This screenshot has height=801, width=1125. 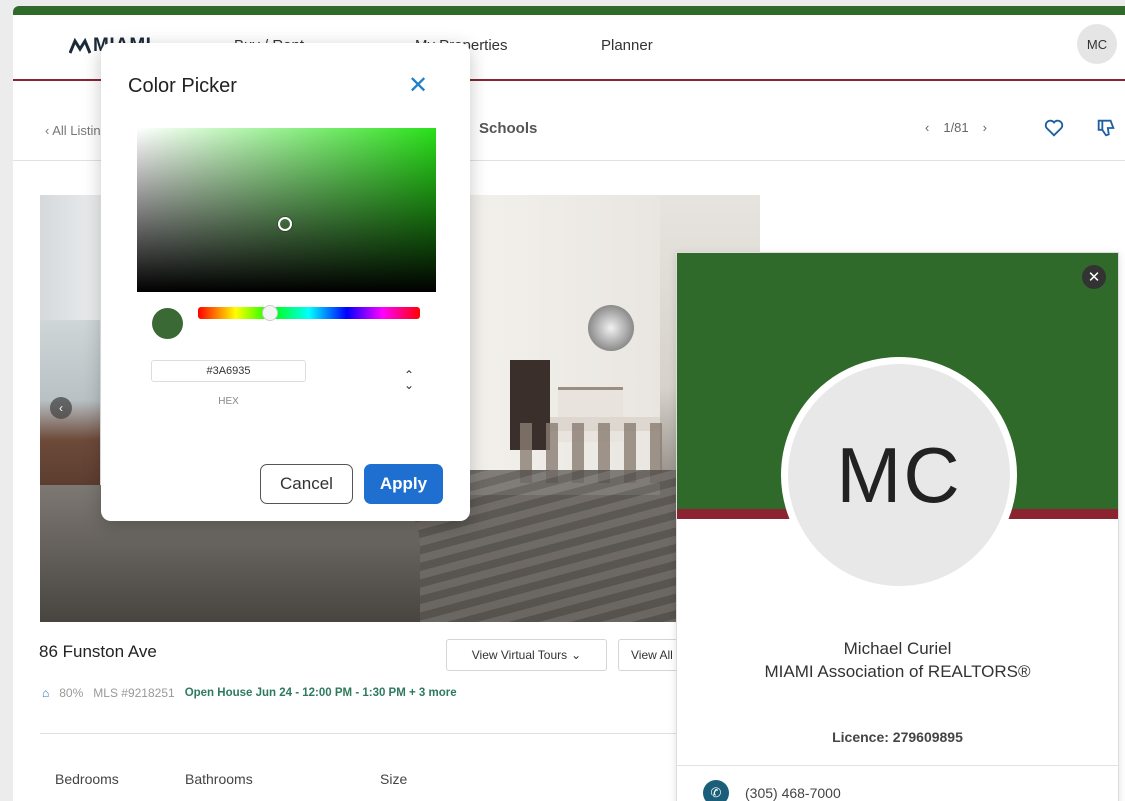 I want to click on virtual-tours-label: View Virtual Tours, so click(x=519, y=655).